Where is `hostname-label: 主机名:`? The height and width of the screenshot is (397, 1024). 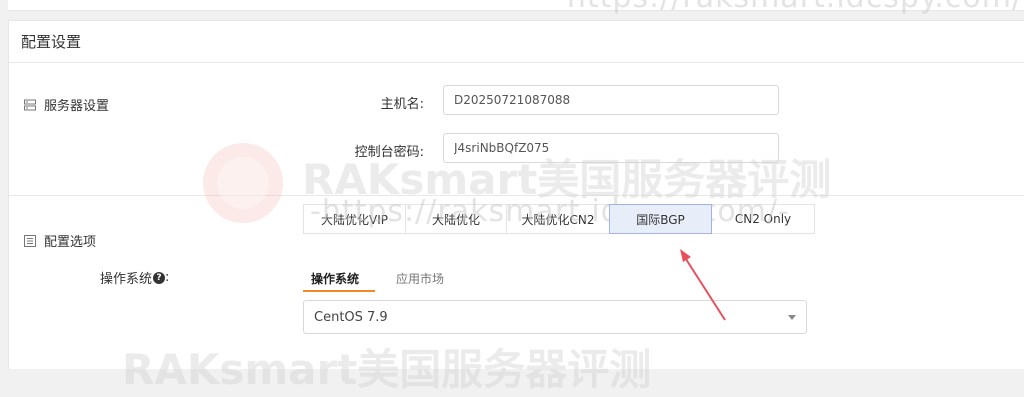
hostname-label: 主机名: is located at coordinates (402, 104).